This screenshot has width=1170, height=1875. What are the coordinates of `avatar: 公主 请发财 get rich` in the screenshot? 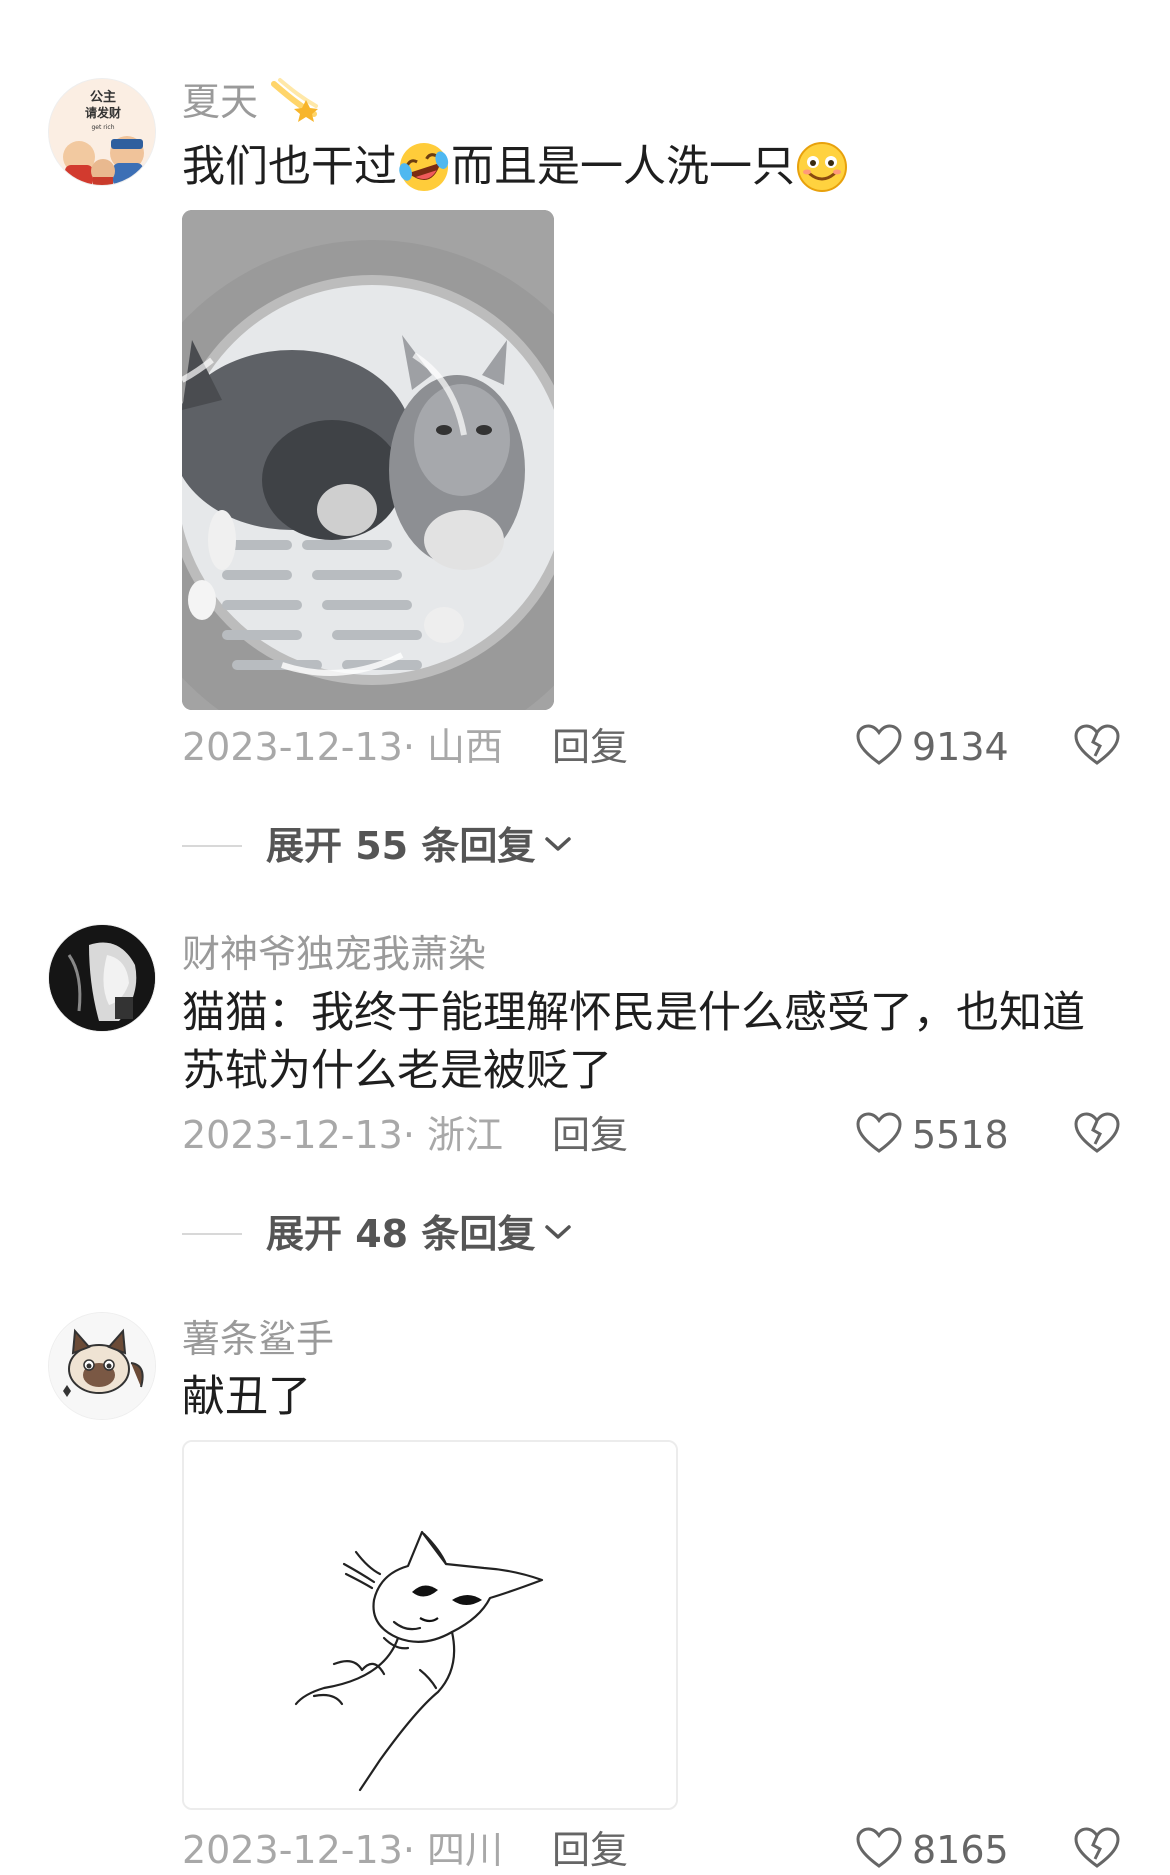 It's located at (102, 132).